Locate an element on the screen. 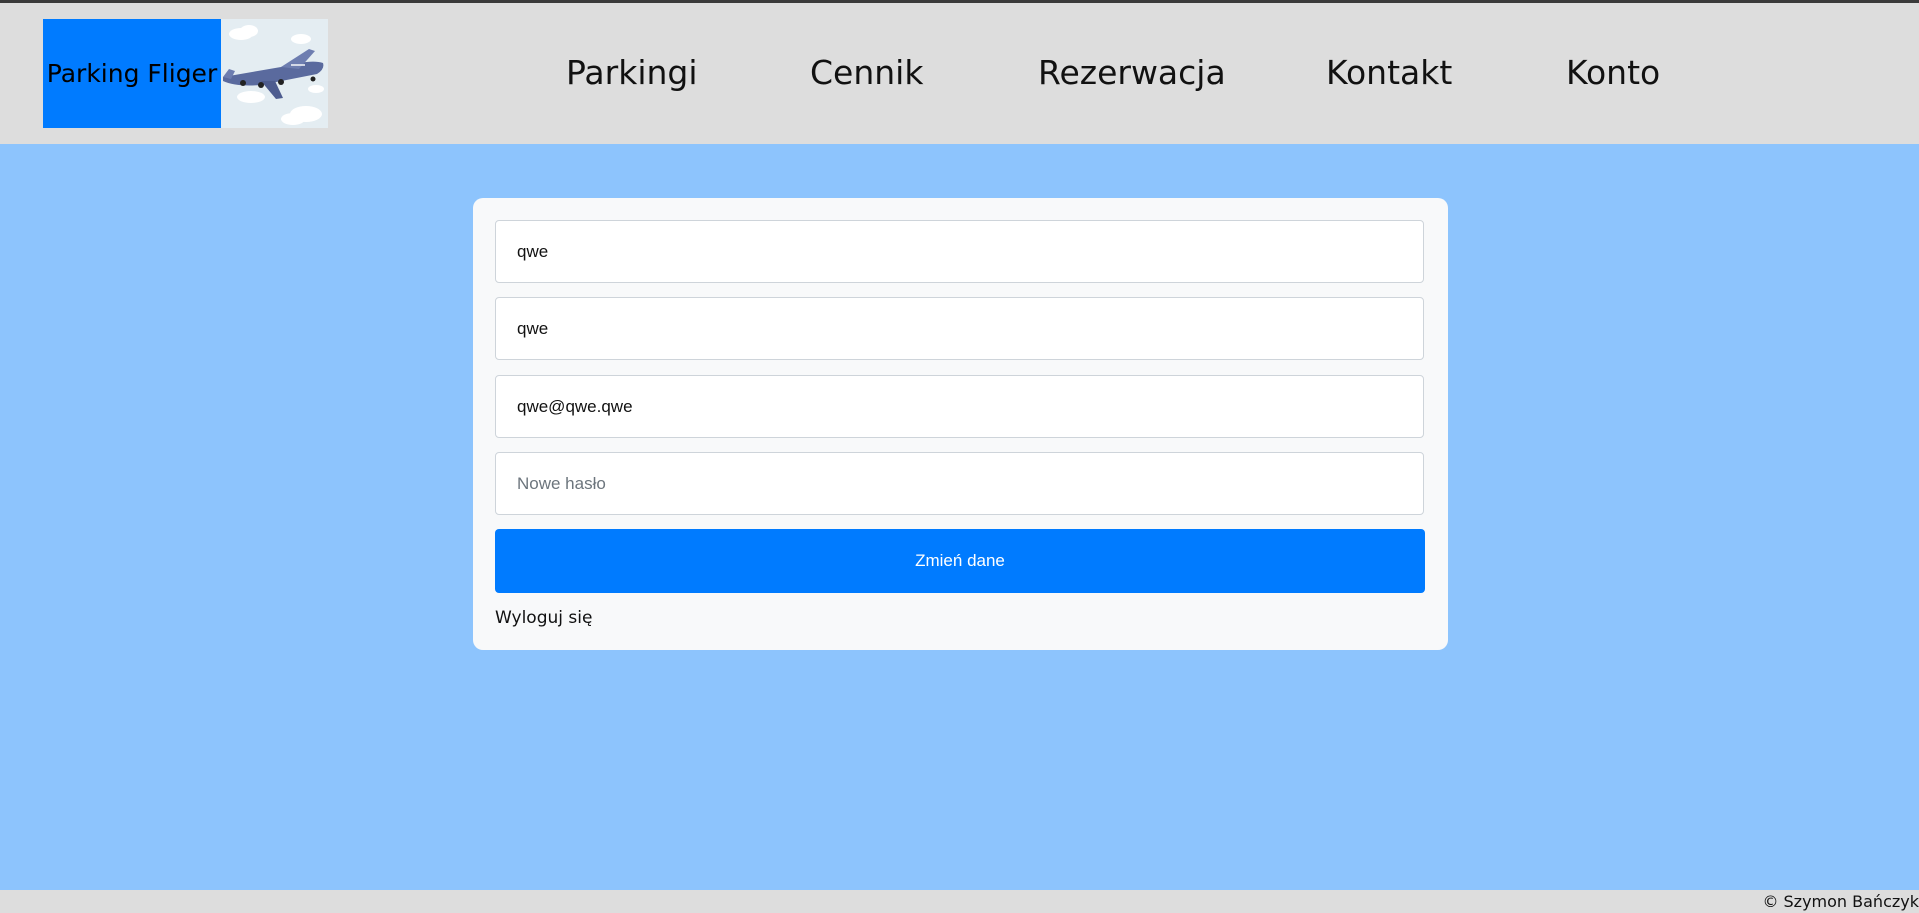  nav-parkingi: Parkingi is located at coordinates (632, 72).